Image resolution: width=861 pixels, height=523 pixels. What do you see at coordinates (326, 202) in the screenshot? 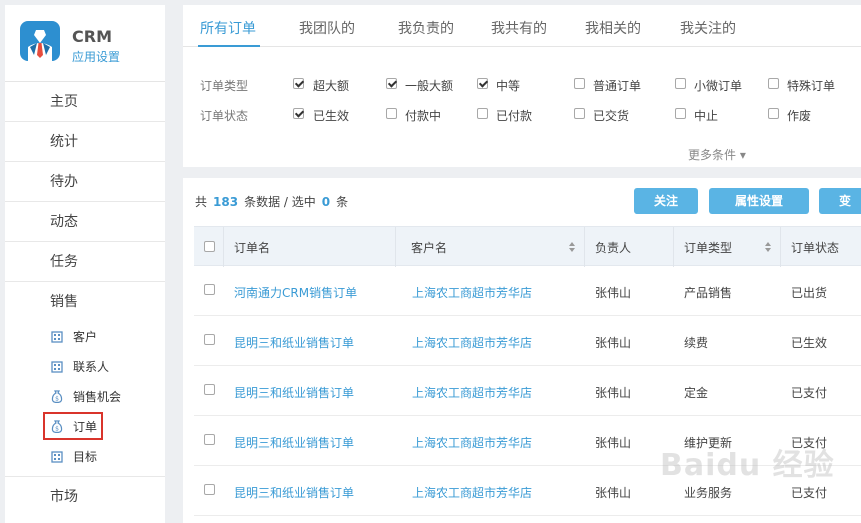
I see `selected-count: 0` at bounding box center [326, 202].